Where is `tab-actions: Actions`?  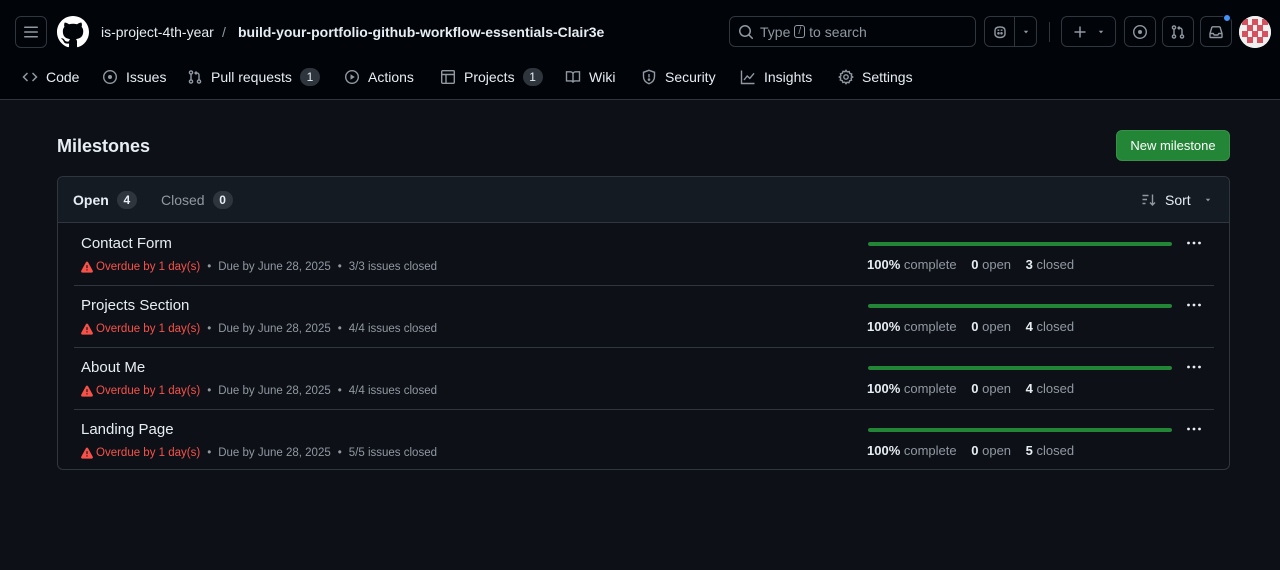 tab-actions: Actions is located at coordinates (379, 77).